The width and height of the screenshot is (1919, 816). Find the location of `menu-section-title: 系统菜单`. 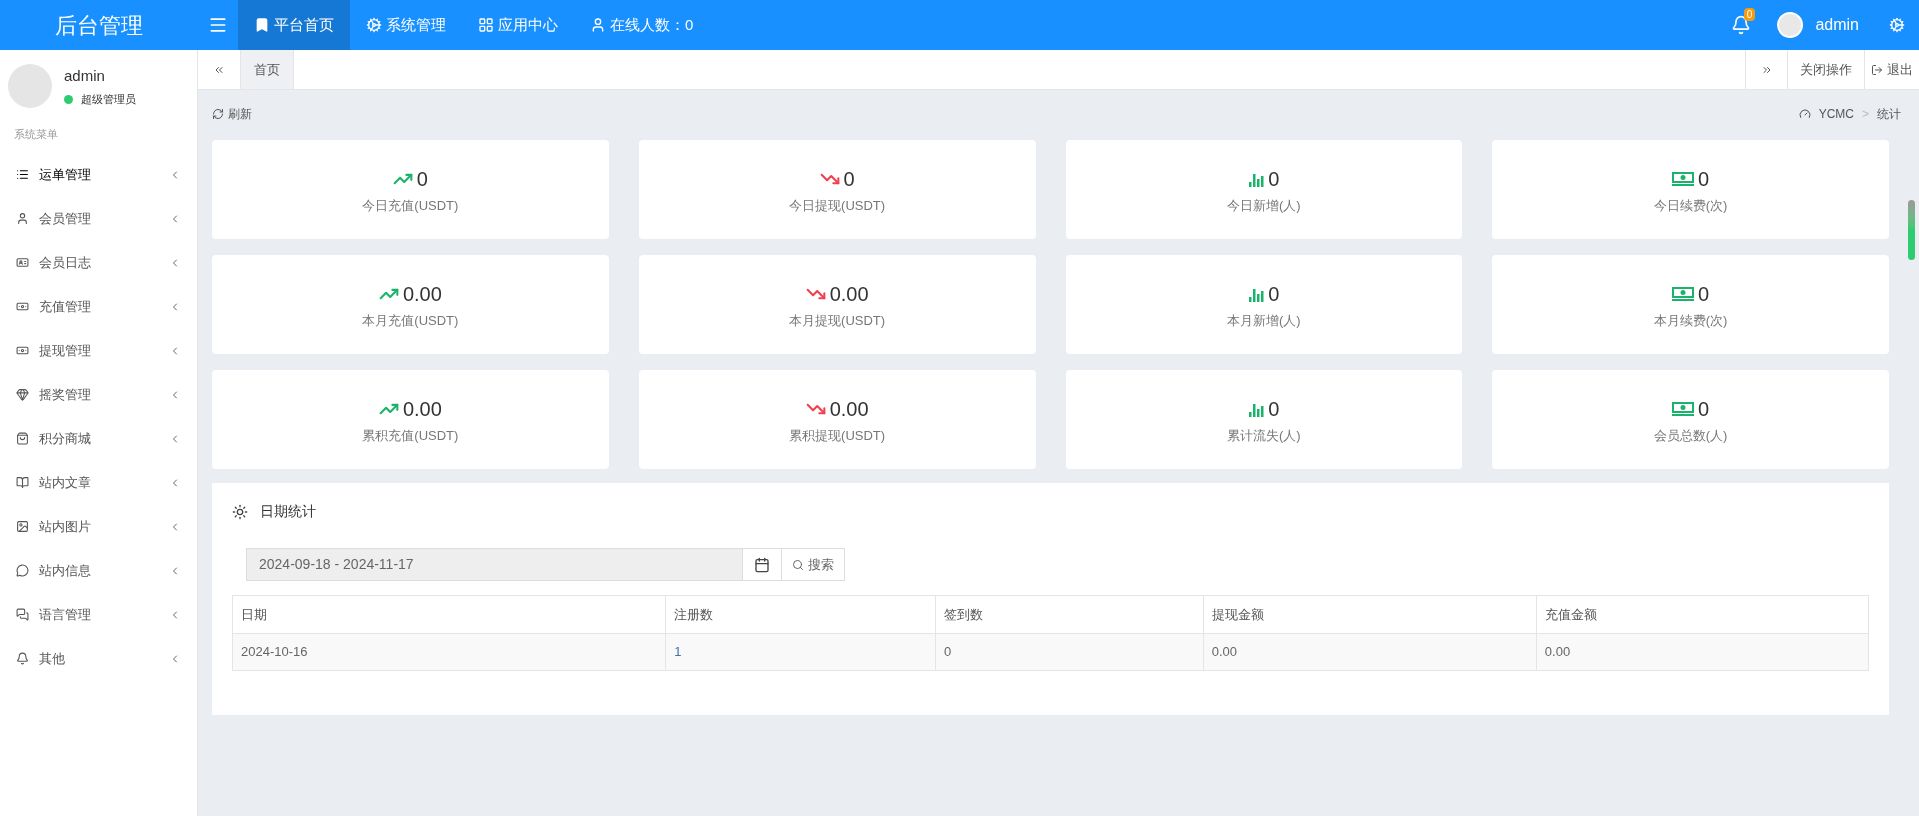

menu-section-title: 系统菜单 is located at coordinates (36, 134).